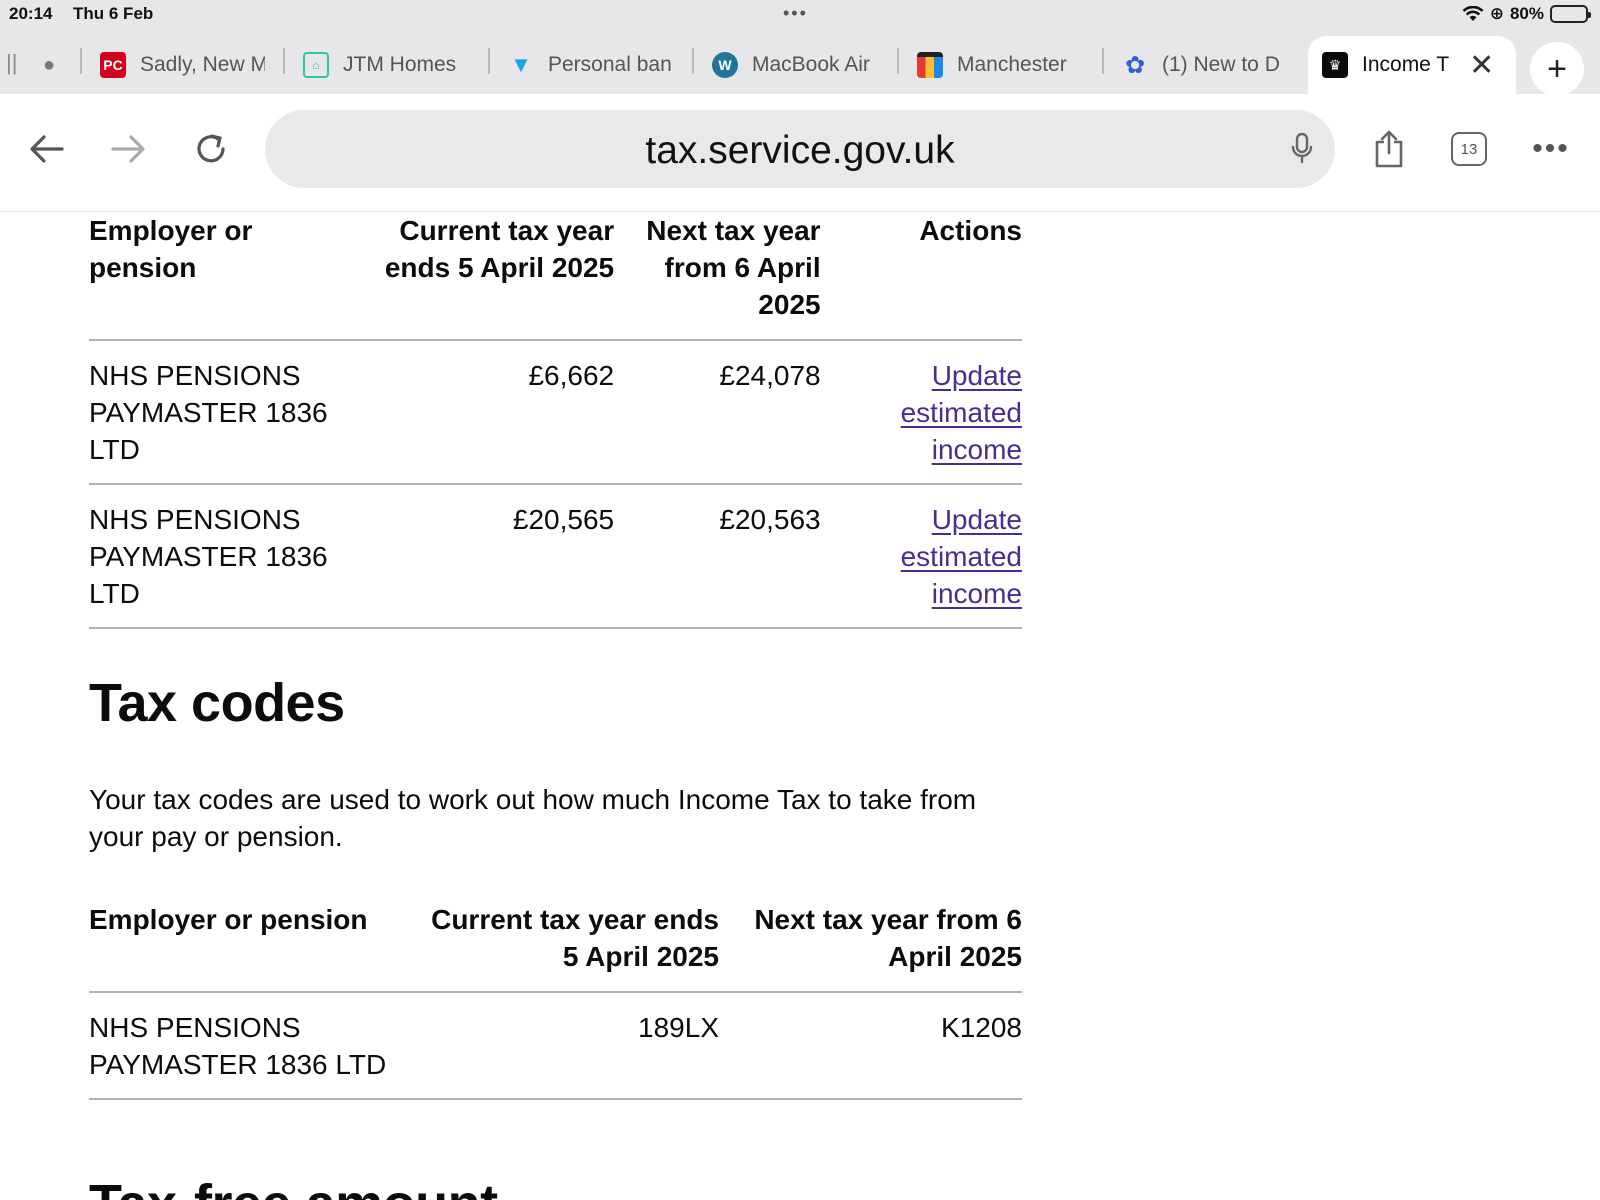  I want to click on tab-label: (1) New to D, so click(1221, 64).